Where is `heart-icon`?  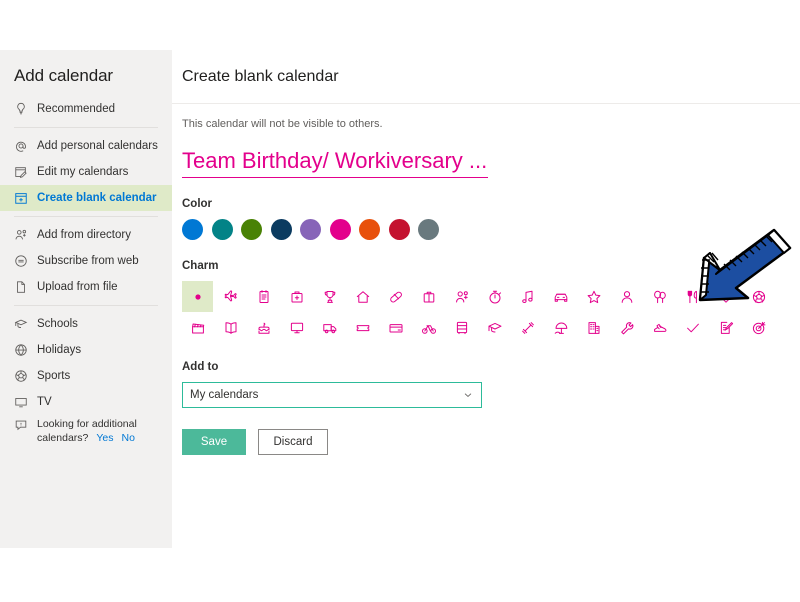
heart-icon is located at coordinates (725, 297).